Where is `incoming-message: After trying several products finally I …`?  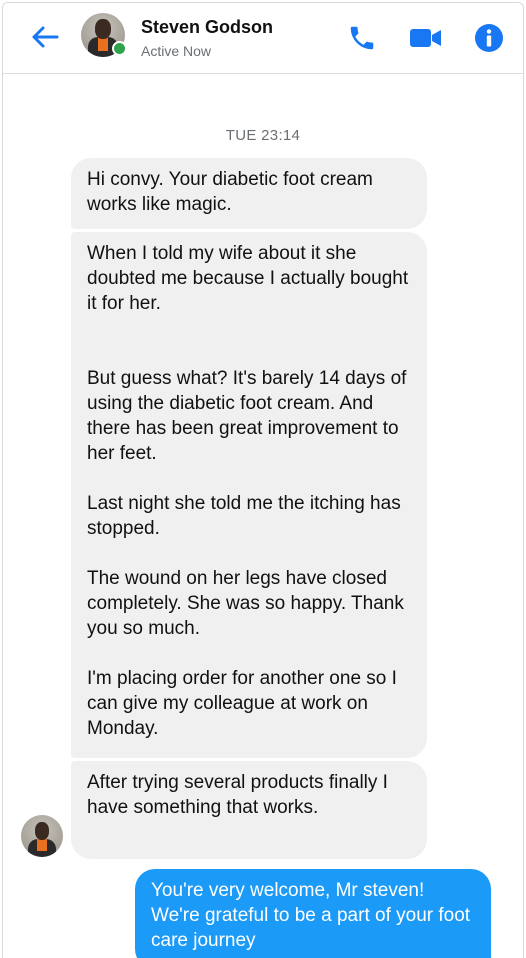 incoming-message: After trying several products finally I … is located at coordinates (249, 810).